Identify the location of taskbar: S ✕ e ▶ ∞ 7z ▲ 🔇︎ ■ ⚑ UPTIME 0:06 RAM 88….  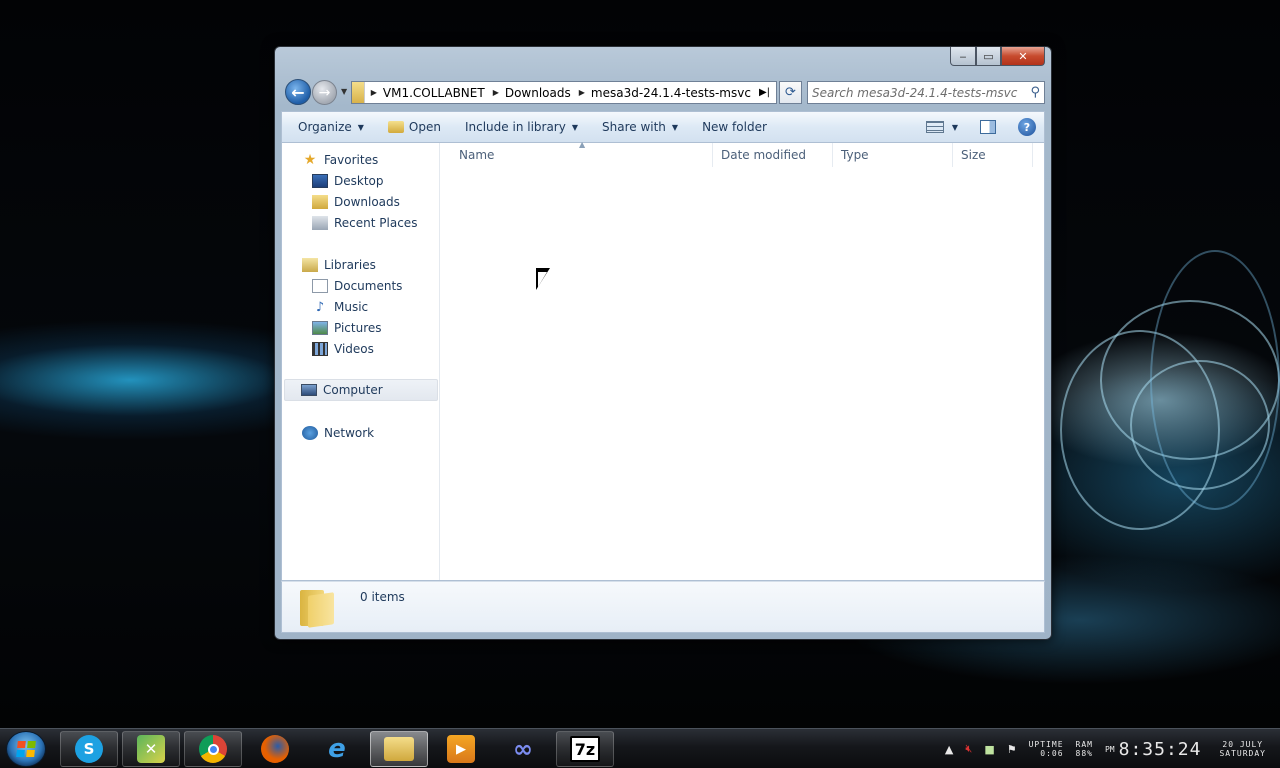
(640, 748).